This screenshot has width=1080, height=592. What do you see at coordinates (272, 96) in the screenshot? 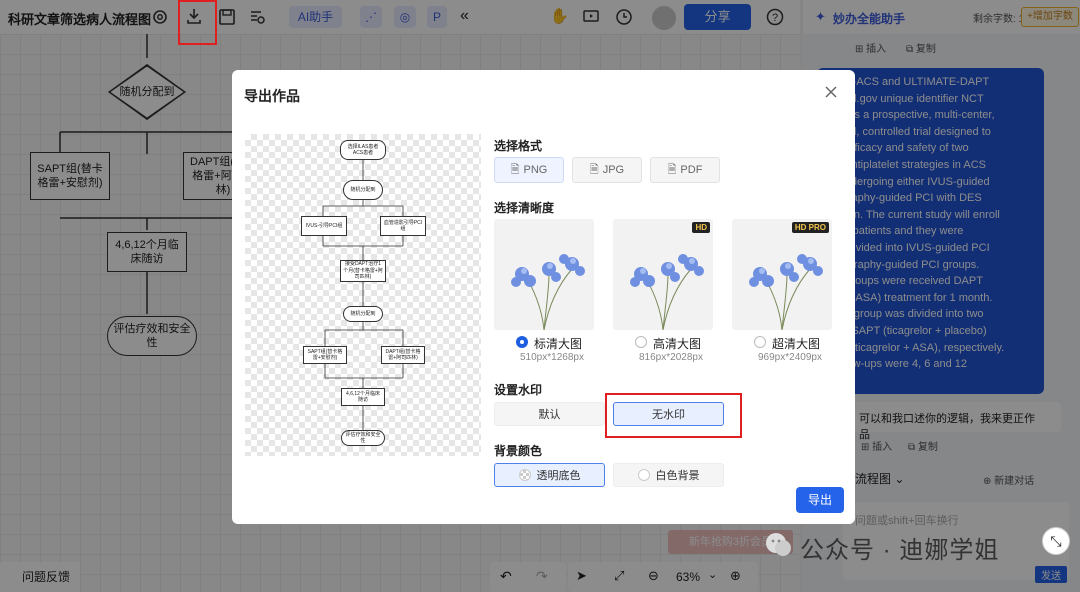
I see `dialog-title: 导出作品` at bounding box center [272, 96].